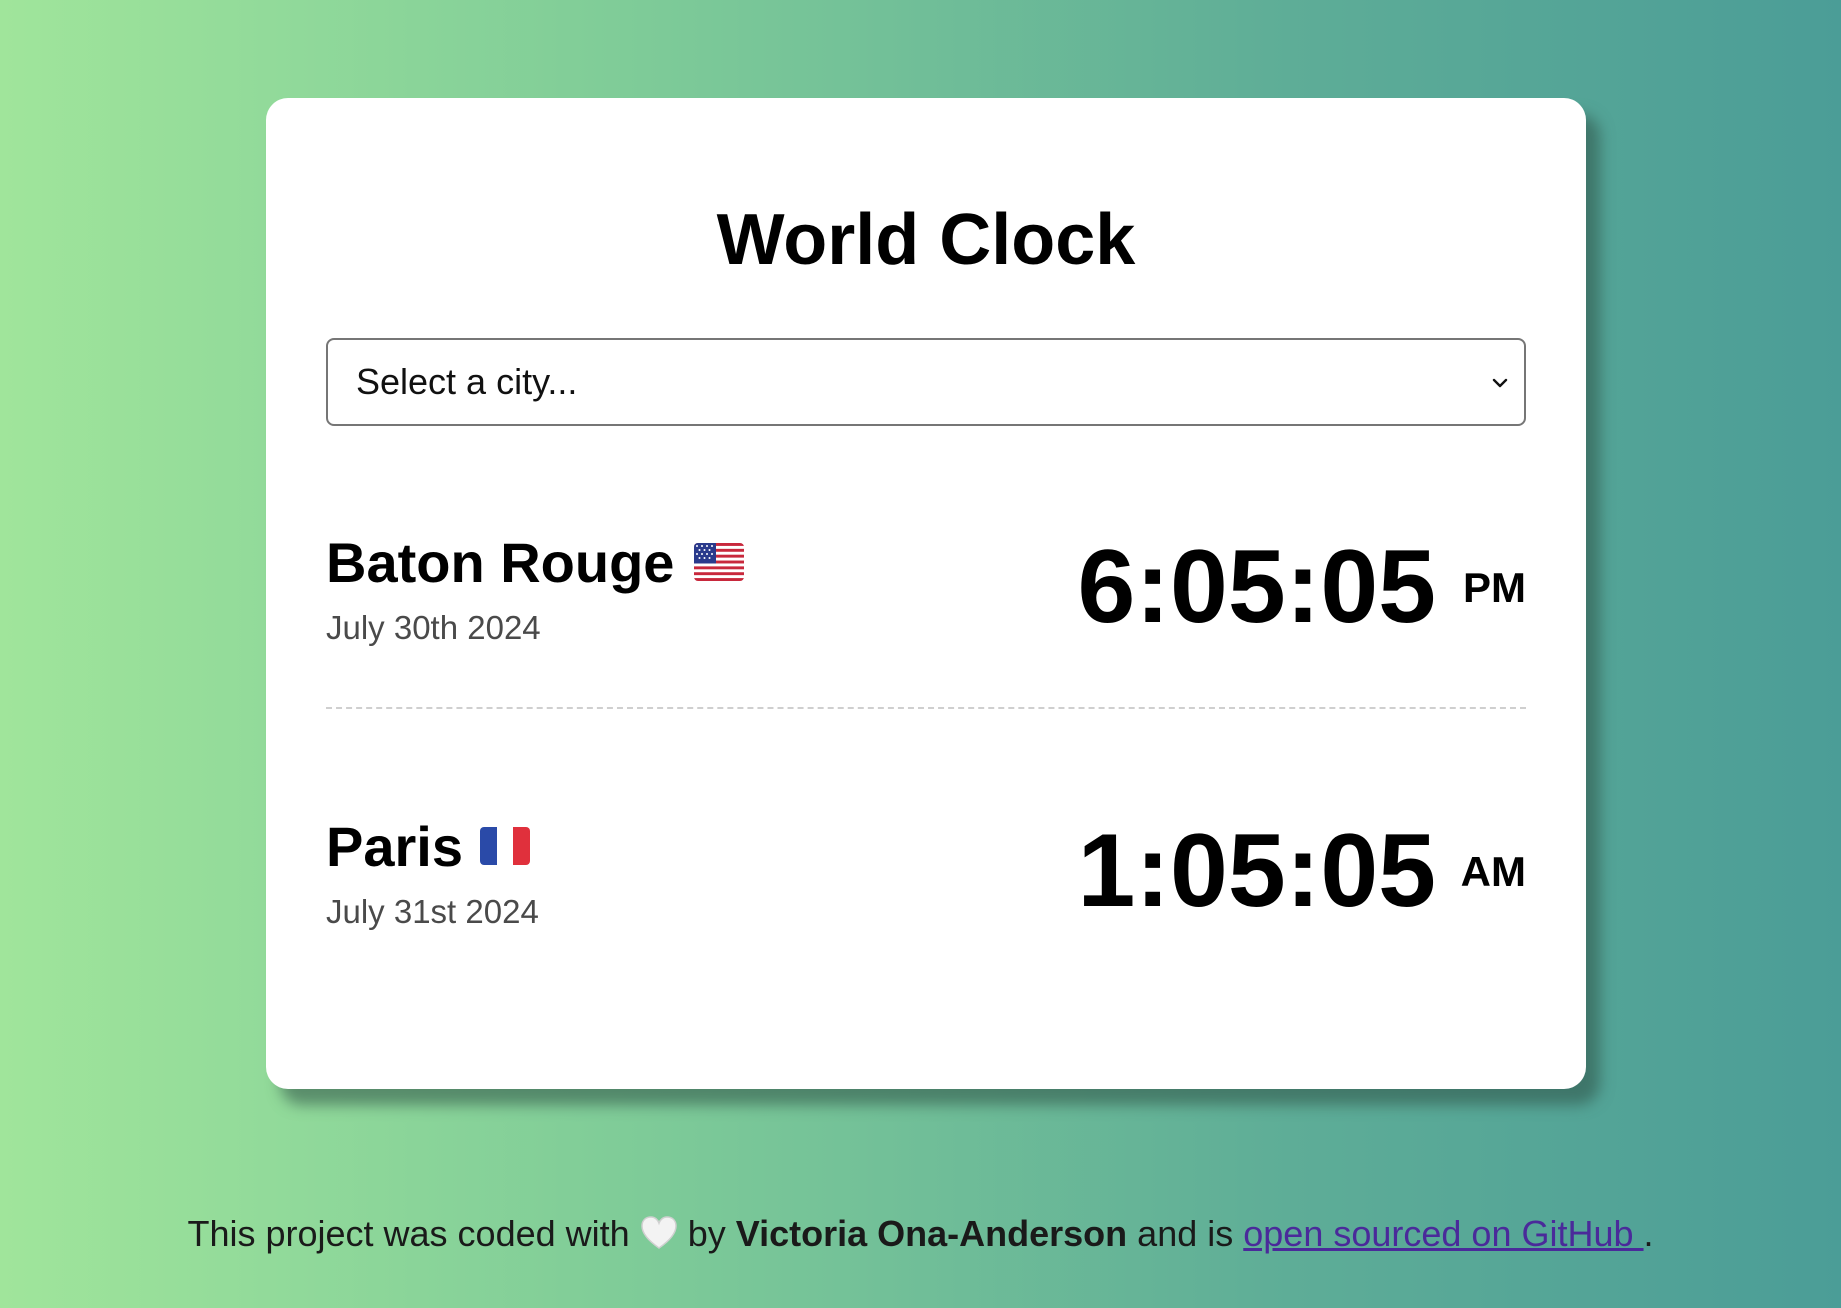 The height and width of the screenshot is (1308, 1841). What do you see at coordinates (1185, 1233) in the screenshot?
I see `footer-middle: and is` at bounding box center [1185, 1233].